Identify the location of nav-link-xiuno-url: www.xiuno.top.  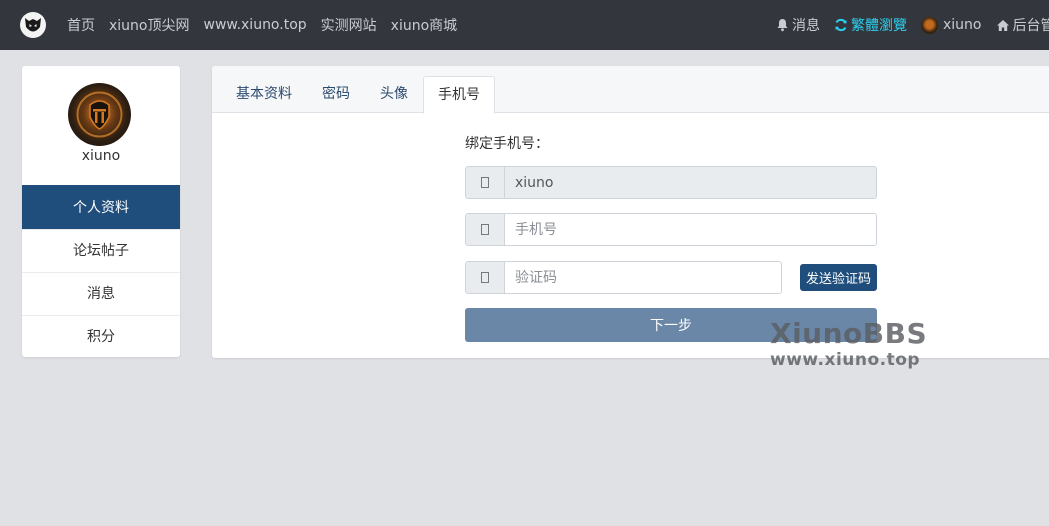
(255, 25).